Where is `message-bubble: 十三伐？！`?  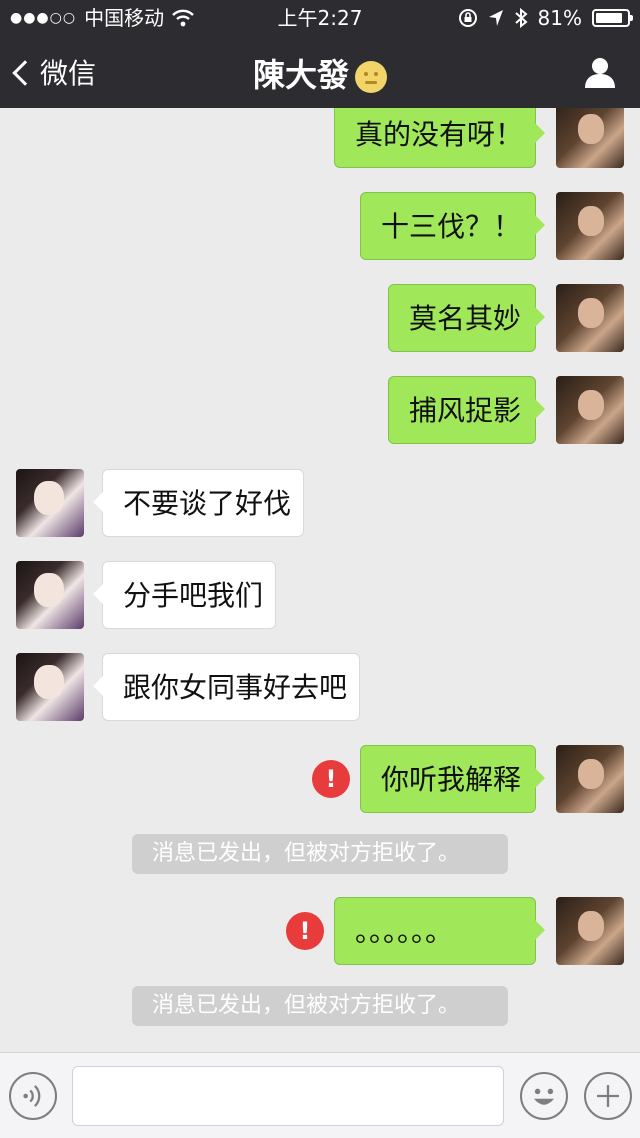
message-bubble: 十三伐？！ is located at coordinates (452, 226).